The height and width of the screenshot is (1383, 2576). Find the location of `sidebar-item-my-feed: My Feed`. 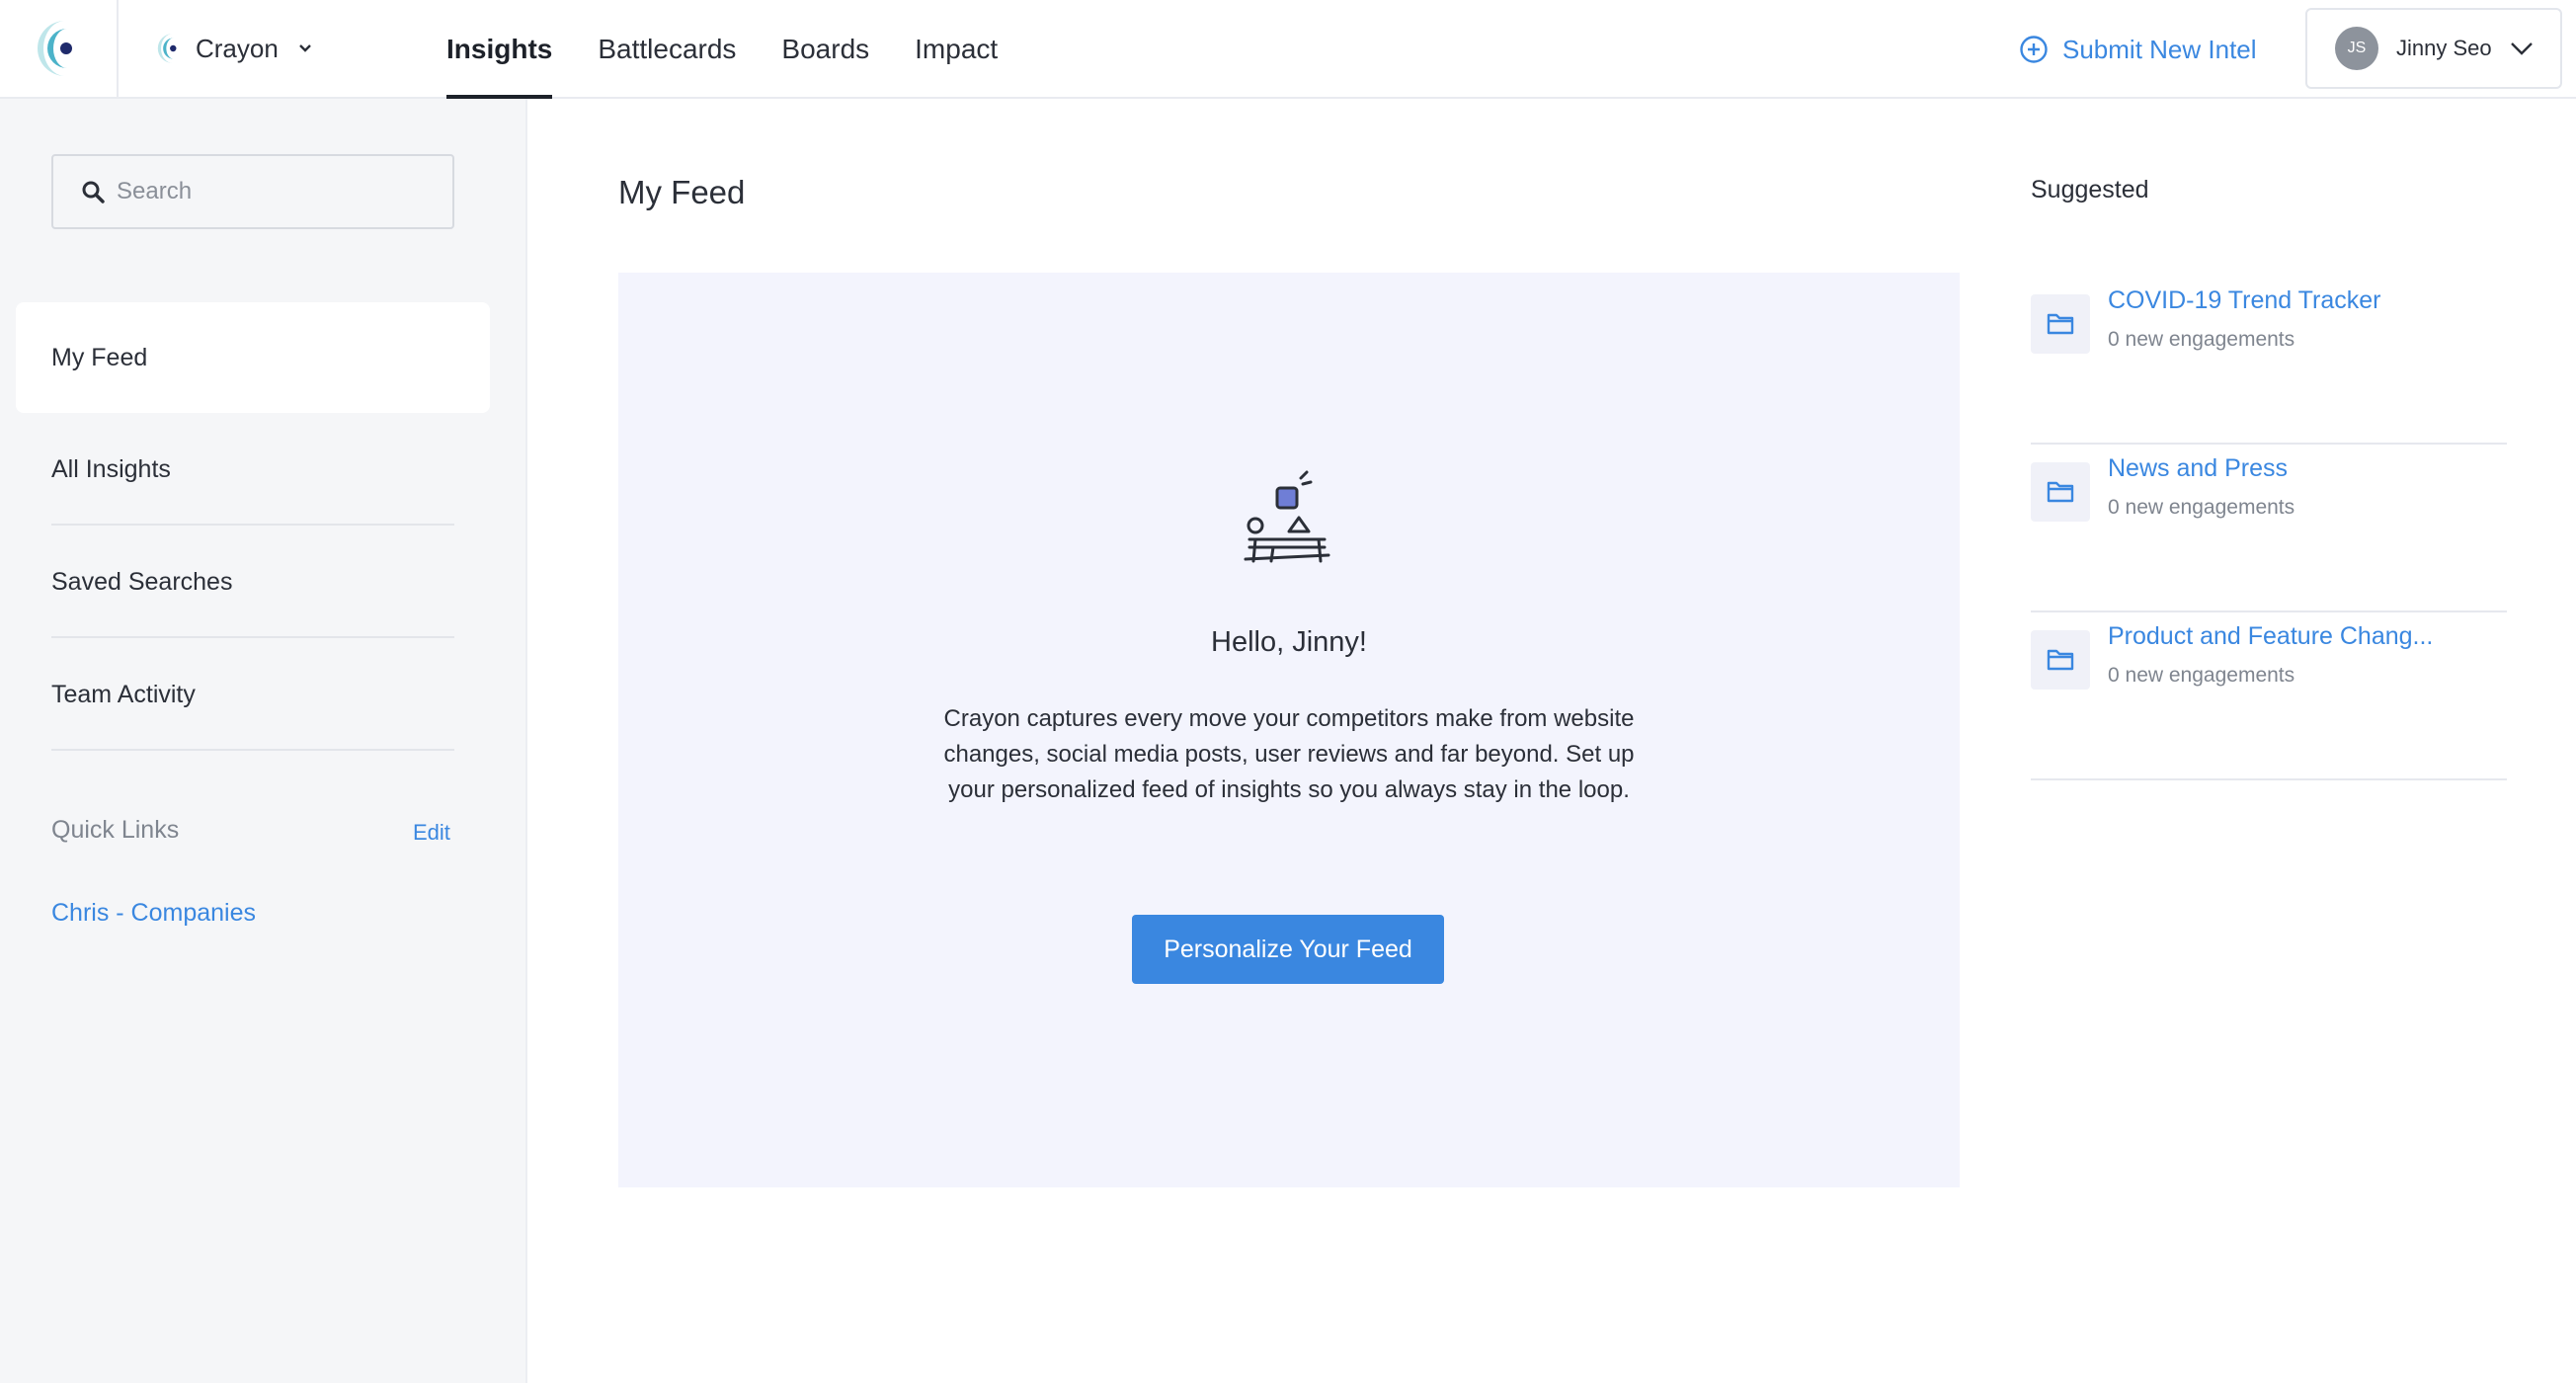

sidebar-item-my-feed: My Feed is located at coordinates (253, 357).